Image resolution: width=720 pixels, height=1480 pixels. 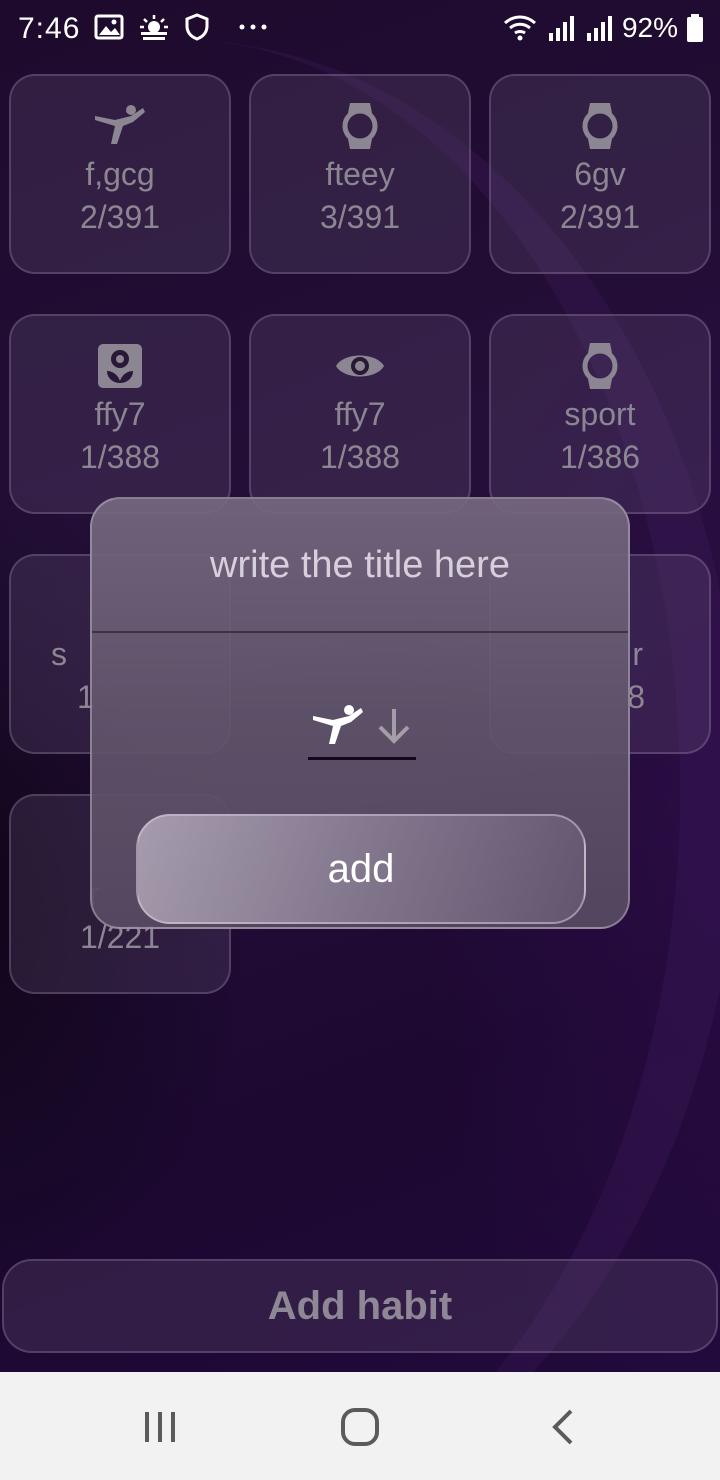 What do you see at coordinates (181, 27) in the screenshot?
I see `status-icons-left` at bounding box center [181, 27].